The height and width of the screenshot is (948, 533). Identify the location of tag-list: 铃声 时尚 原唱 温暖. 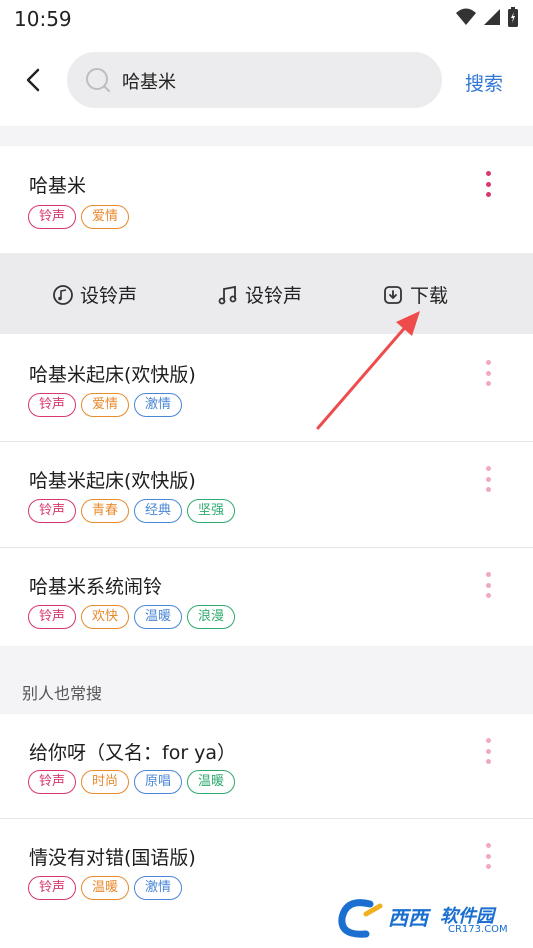
(132, 782).